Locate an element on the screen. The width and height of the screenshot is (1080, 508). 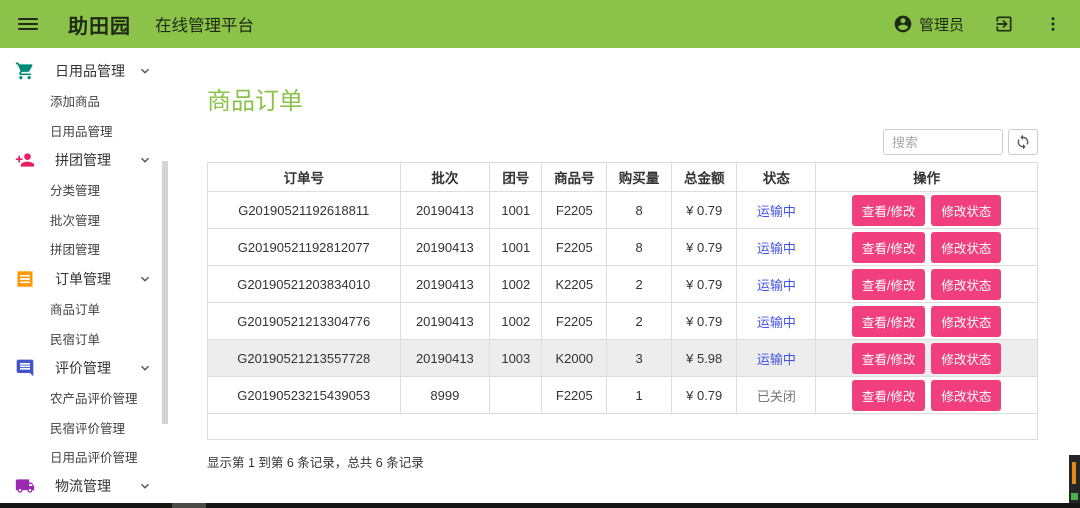
menu-icon is located at coordinates (28, 24).